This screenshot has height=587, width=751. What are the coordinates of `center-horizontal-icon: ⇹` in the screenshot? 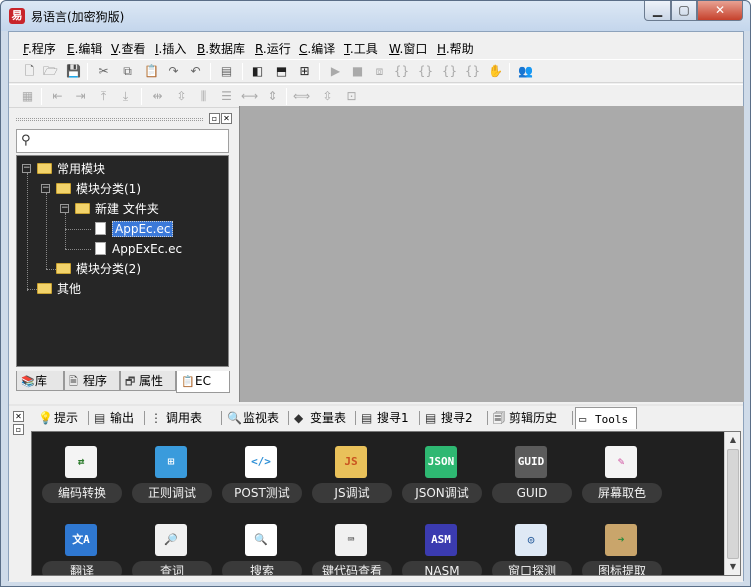 It's located at (157, 96).